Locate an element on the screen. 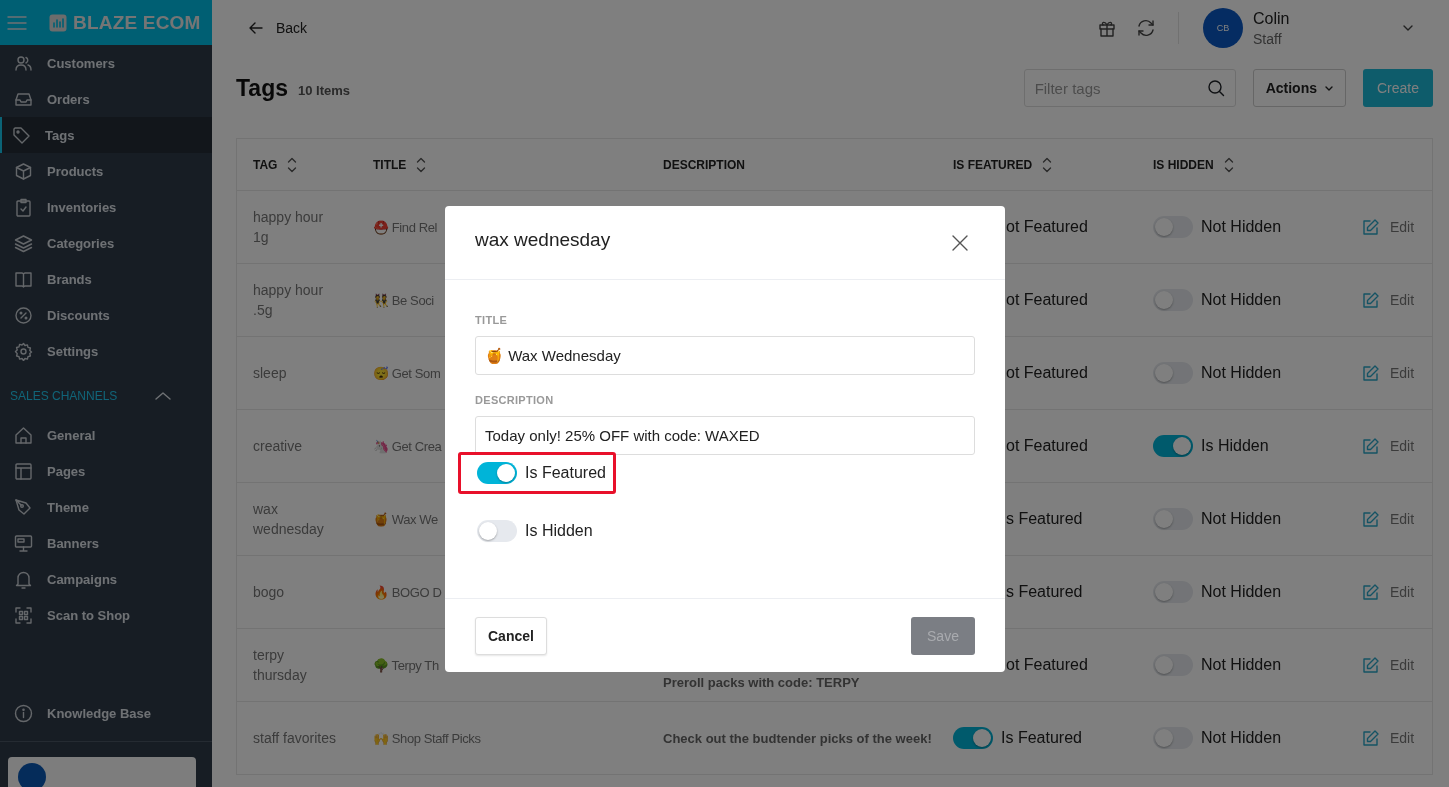 The width and height of the screenshot is (1449, 787). nav-item: Knowledge Base is located at coordinates (106, 713).